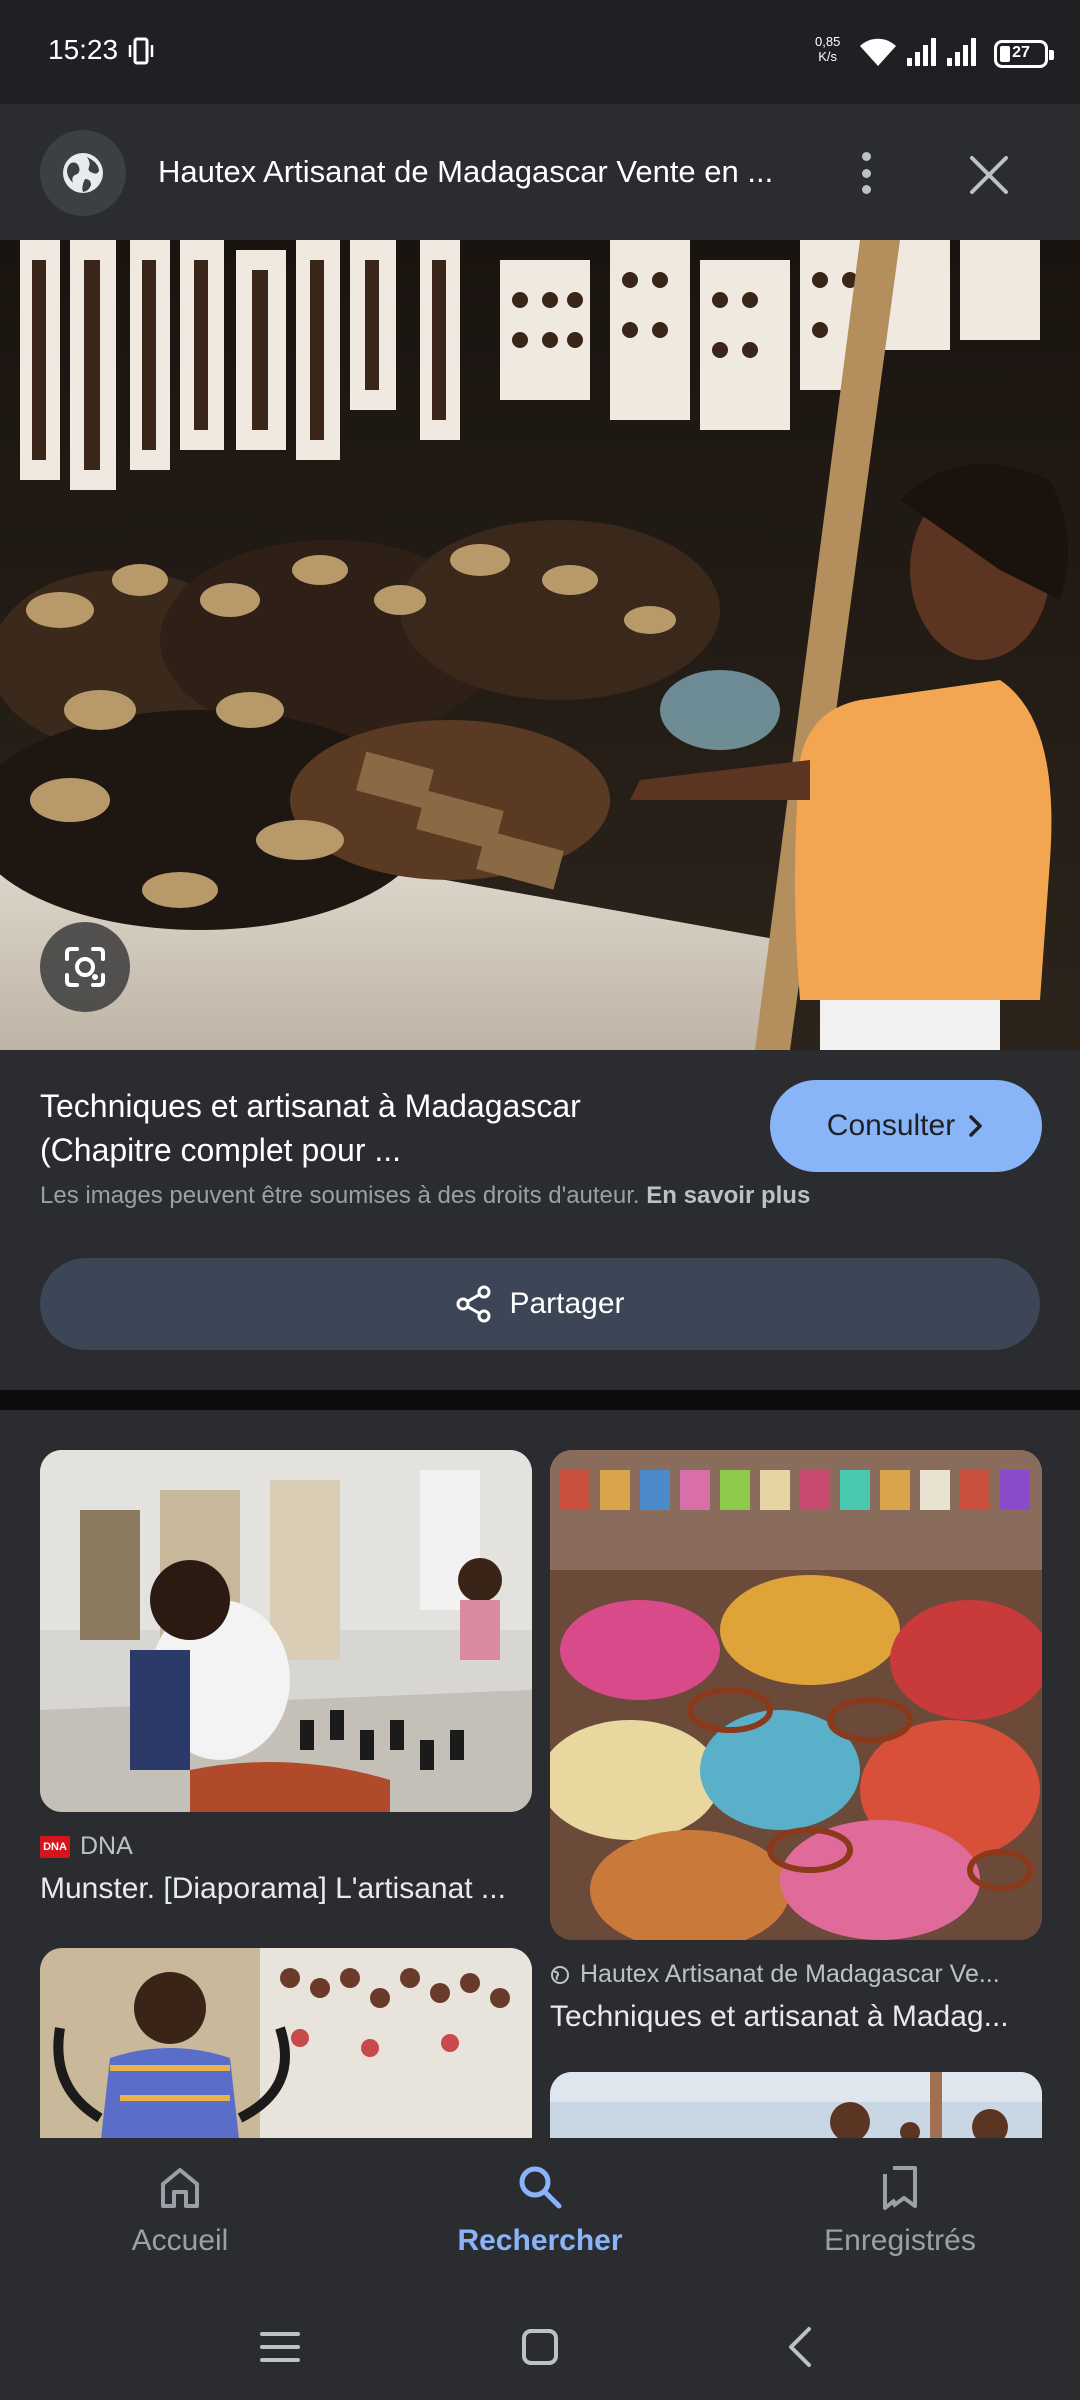 The height and width of the screenshot is (2400, 1080). I want to click on dna-logo: DNA, so click(55, 1846).